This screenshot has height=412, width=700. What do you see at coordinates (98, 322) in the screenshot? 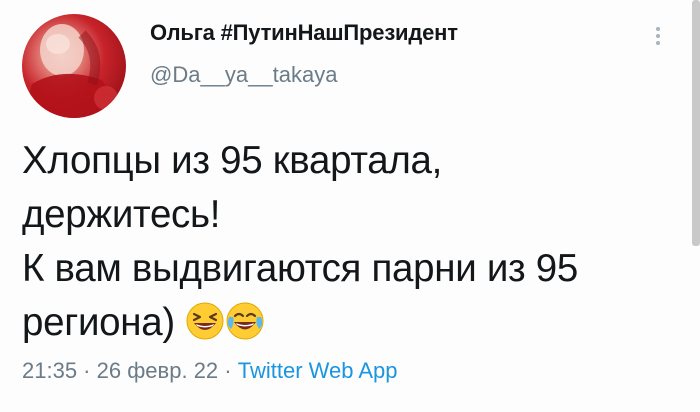
I see `tweet-line: региона)` at bounding box center [98, 322].